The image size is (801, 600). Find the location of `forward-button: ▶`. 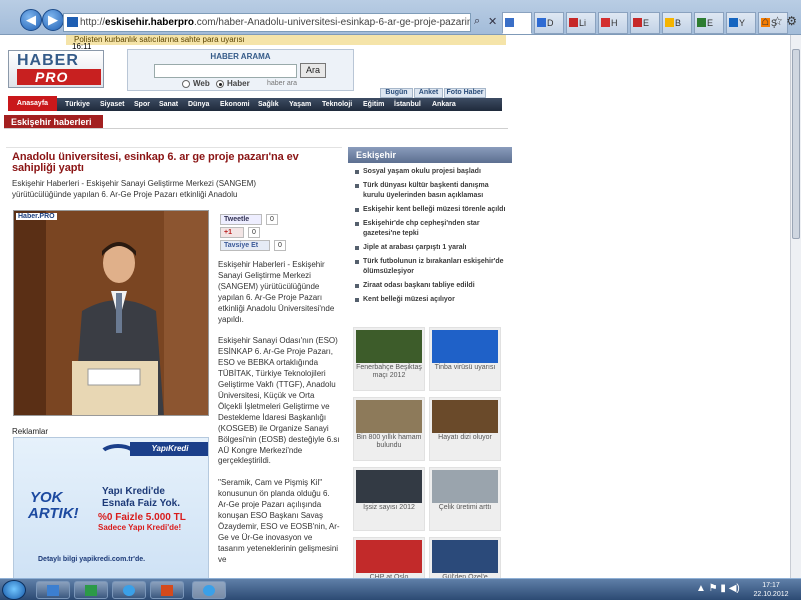

forward-button: ▶ is located at coordinates (53, 20).